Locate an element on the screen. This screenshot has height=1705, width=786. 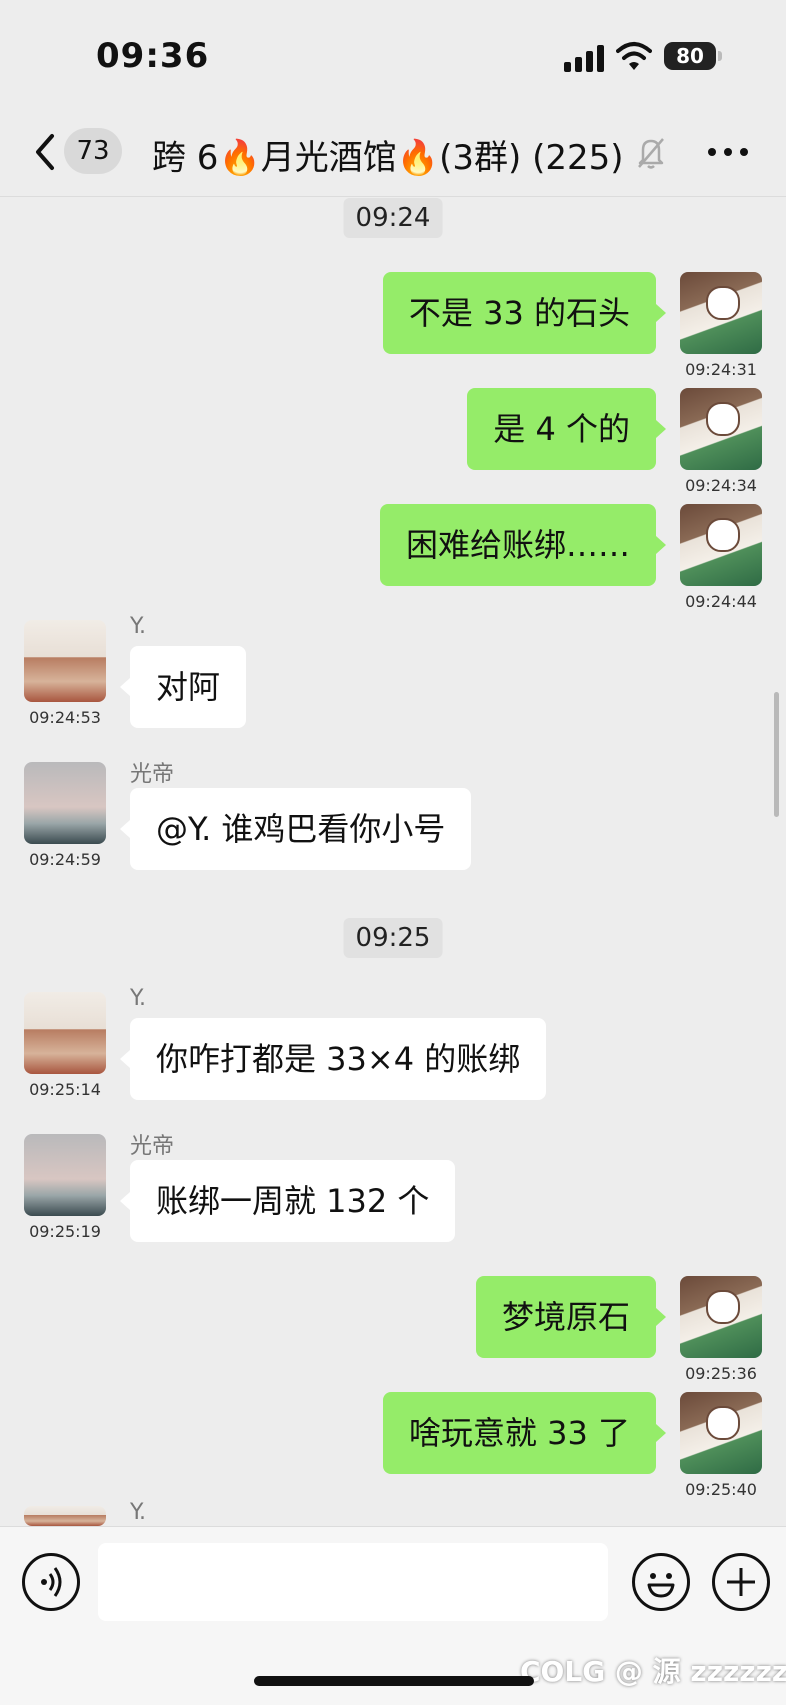
home-indicator is located at coordinates (394, 1681).